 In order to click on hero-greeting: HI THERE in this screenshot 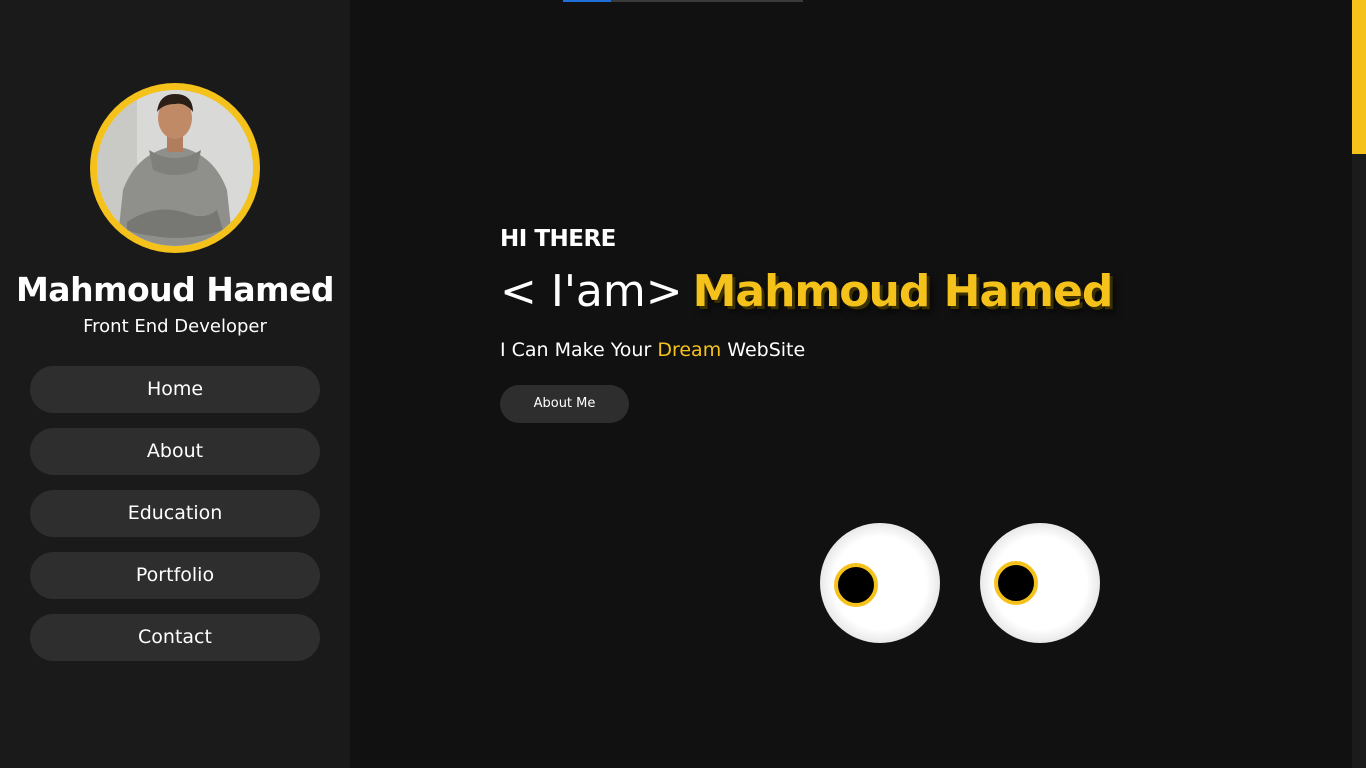, I will do `click(558, 239)`.